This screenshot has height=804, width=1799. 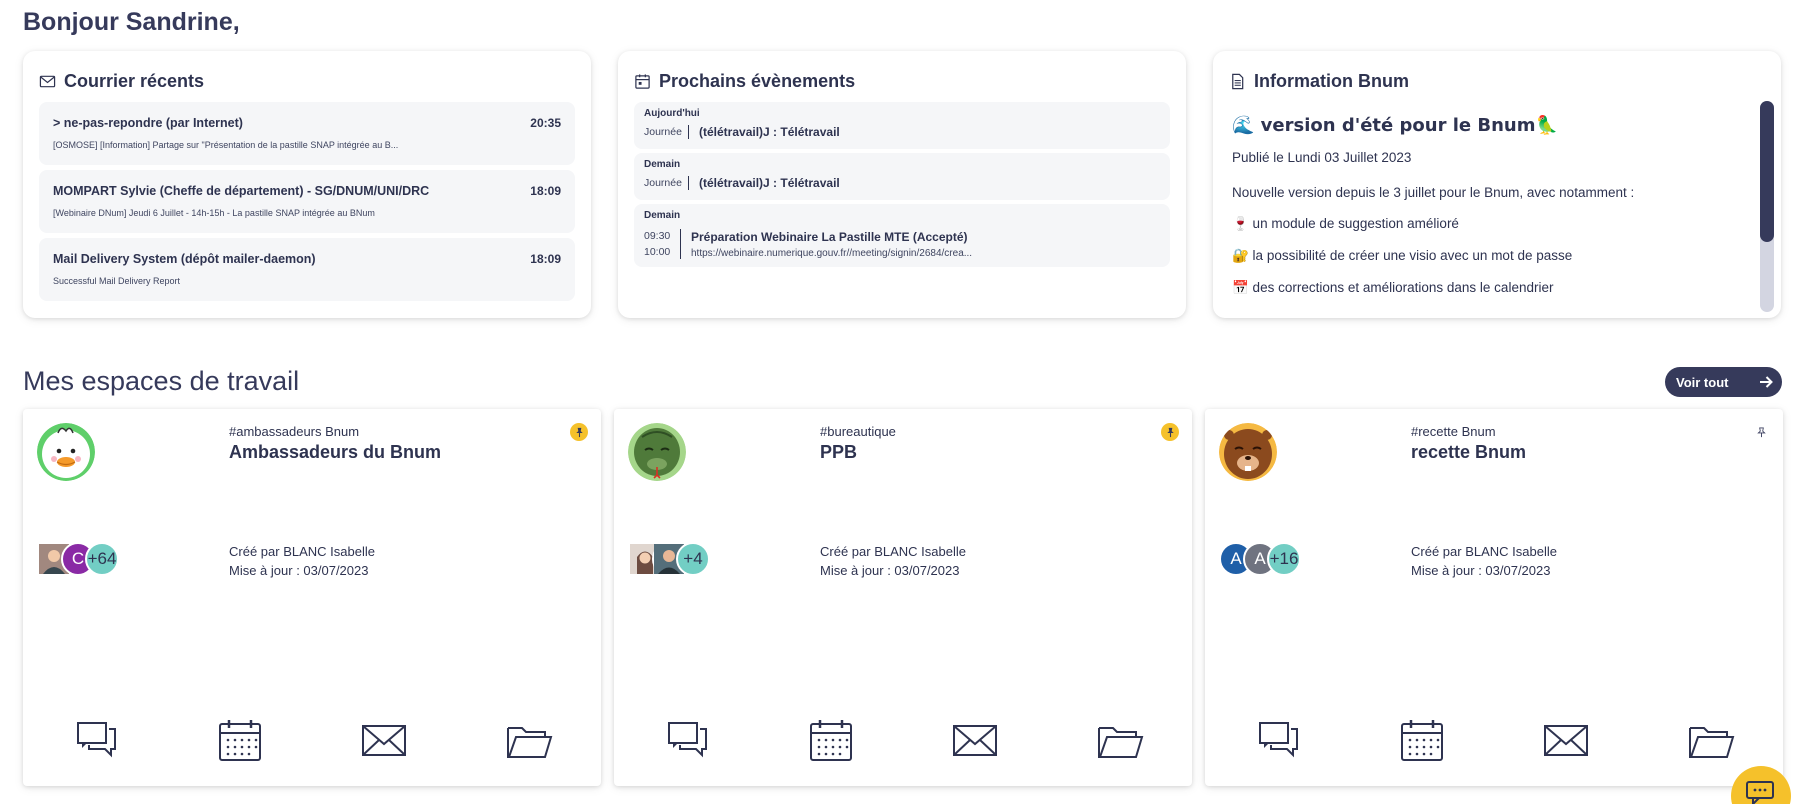 I want to click on events-header: Prochains évènements, so click(x=744, y=81).